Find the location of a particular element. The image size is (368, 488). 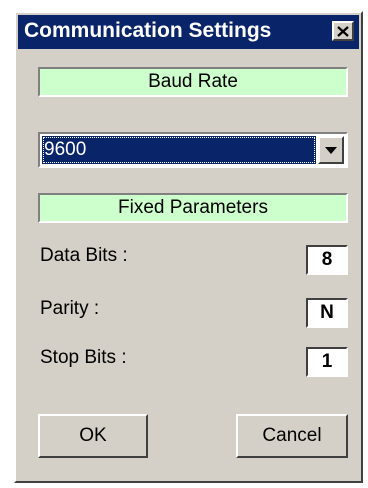

baud-rate-select: 9600 is located at coordinates (193, 150).